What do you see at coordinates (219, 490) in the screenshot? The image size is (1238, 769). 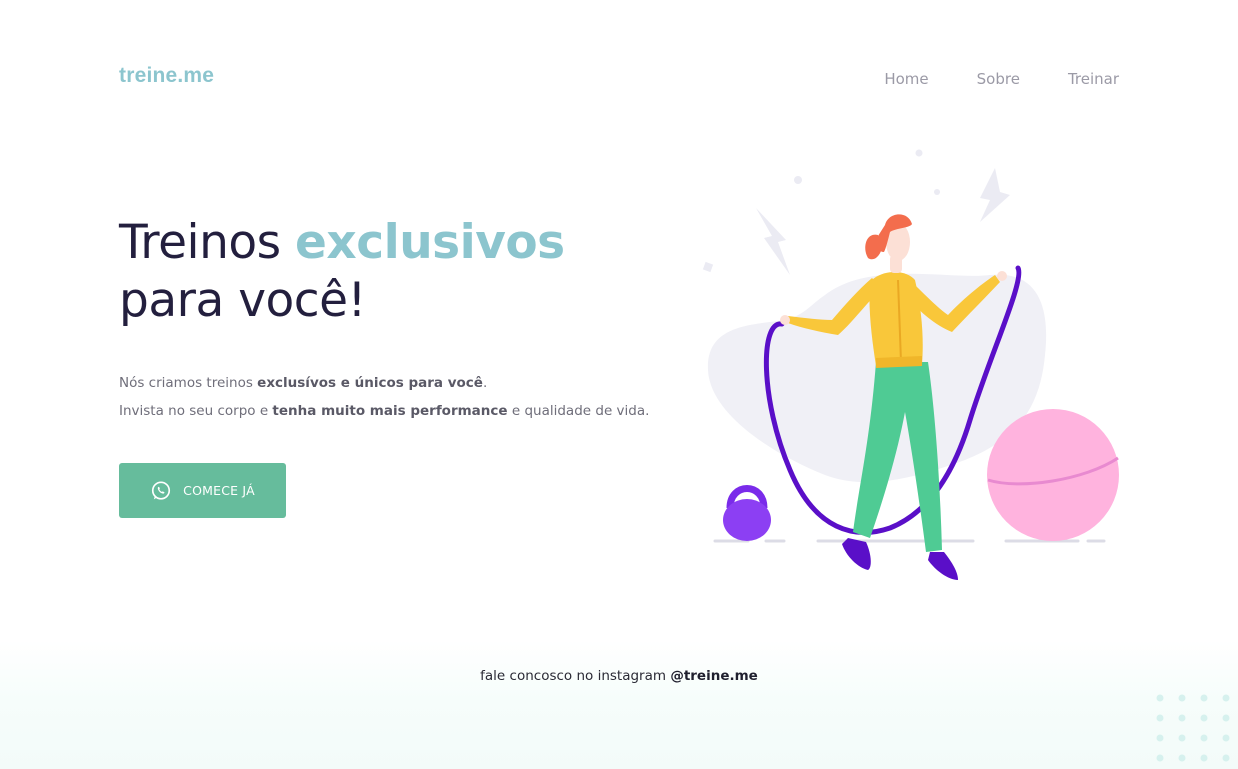 I see `start-now-label: COMECE JÁ` at bounding box center [219, 490].